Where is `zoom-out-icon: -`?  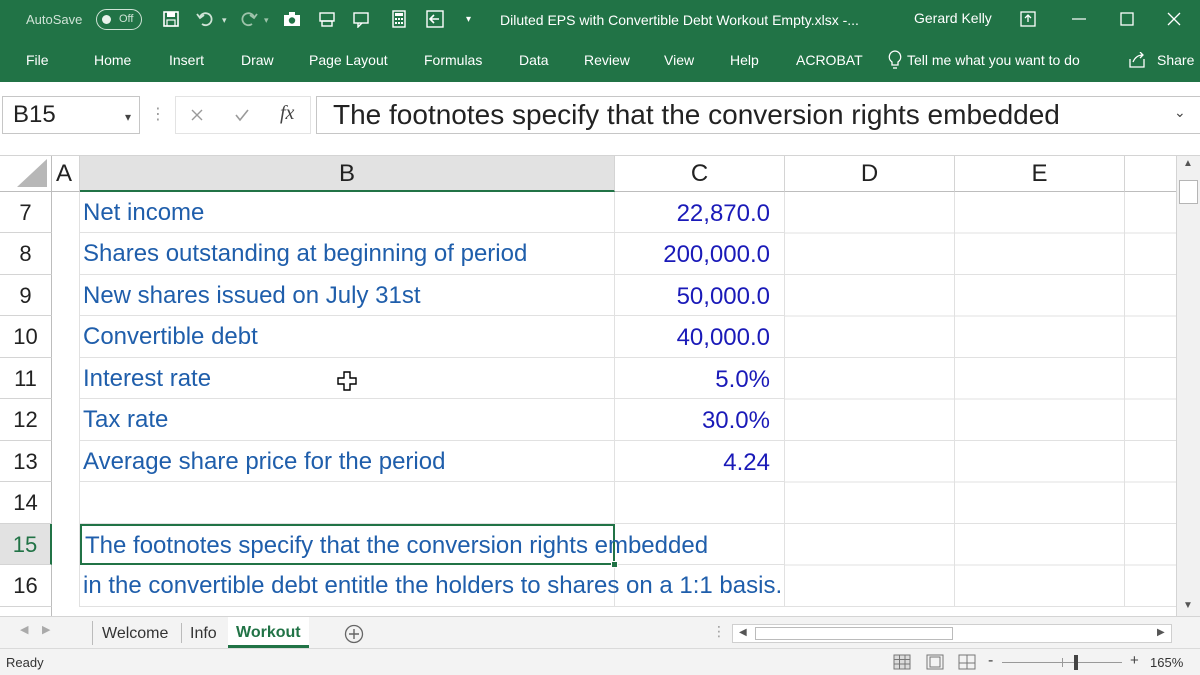 zoom-out-icon: - is located at coordinates (990, 661).